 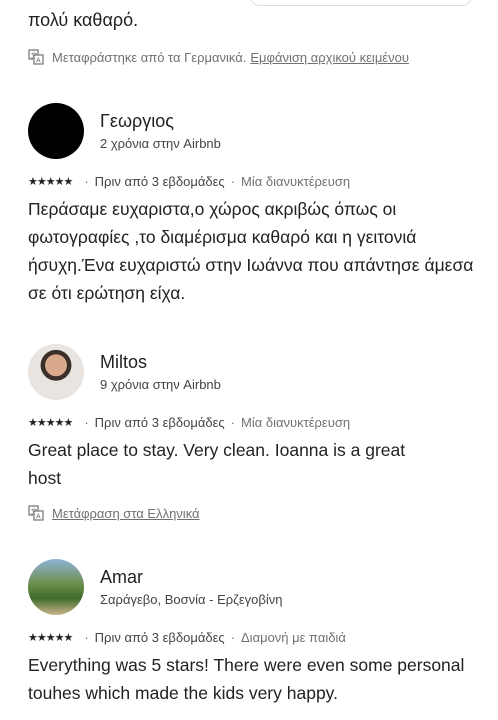 What do you see at coordinates (160, 384) in the screenshot?
I see `reviewer-meta: 9 χρόνια στην Airbnb` at bounding box center [160, 384].